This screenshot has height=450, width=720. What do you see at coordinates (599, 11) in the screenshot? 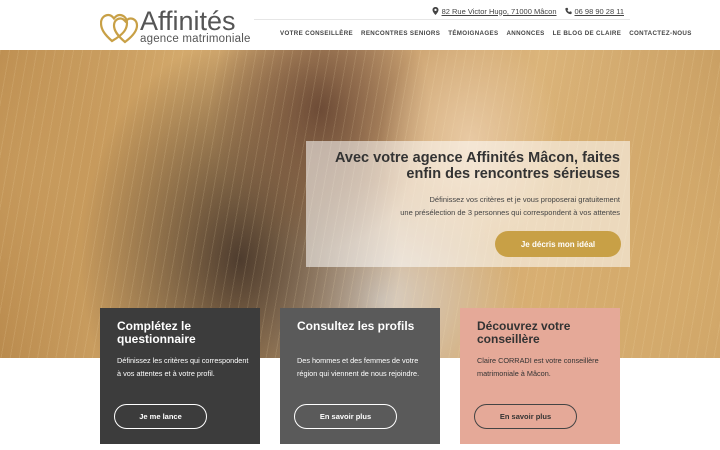
I see `phone-text: 06 98 90 28 11` at bounding box center [599, 11].